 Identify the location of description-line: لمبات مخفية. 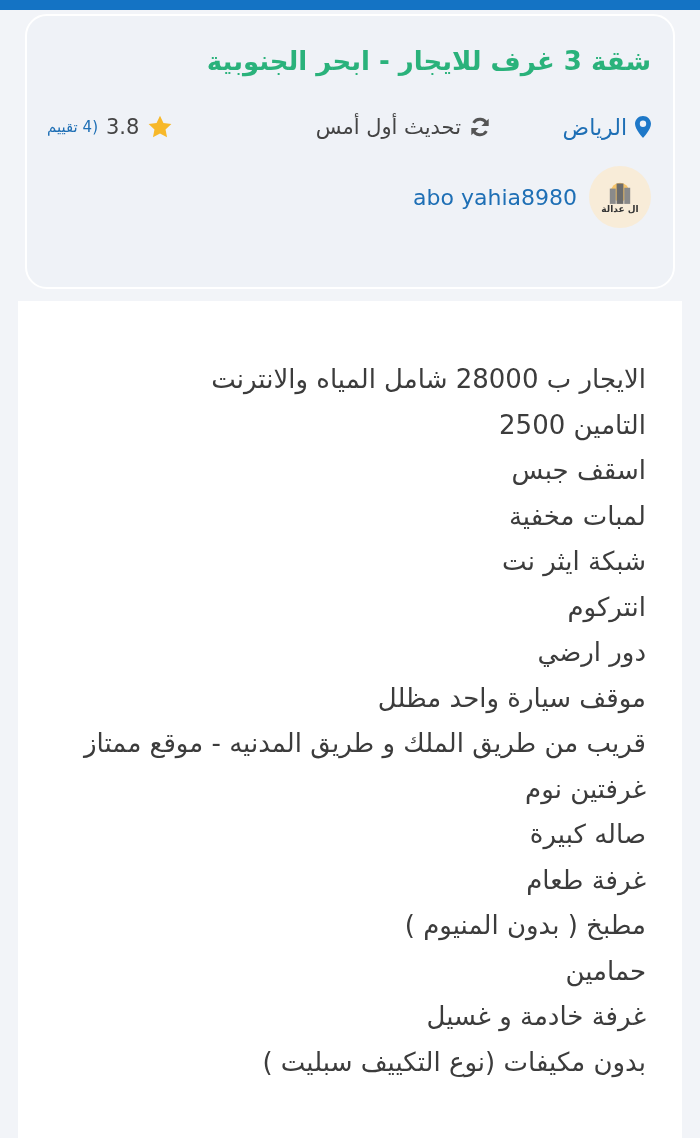
(576, 516).